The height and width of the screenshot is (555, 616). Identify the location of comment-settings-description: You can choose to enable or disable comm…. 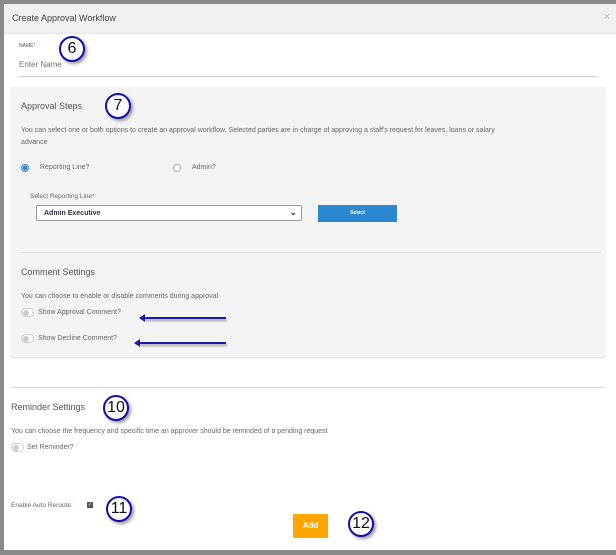
(120, 296).